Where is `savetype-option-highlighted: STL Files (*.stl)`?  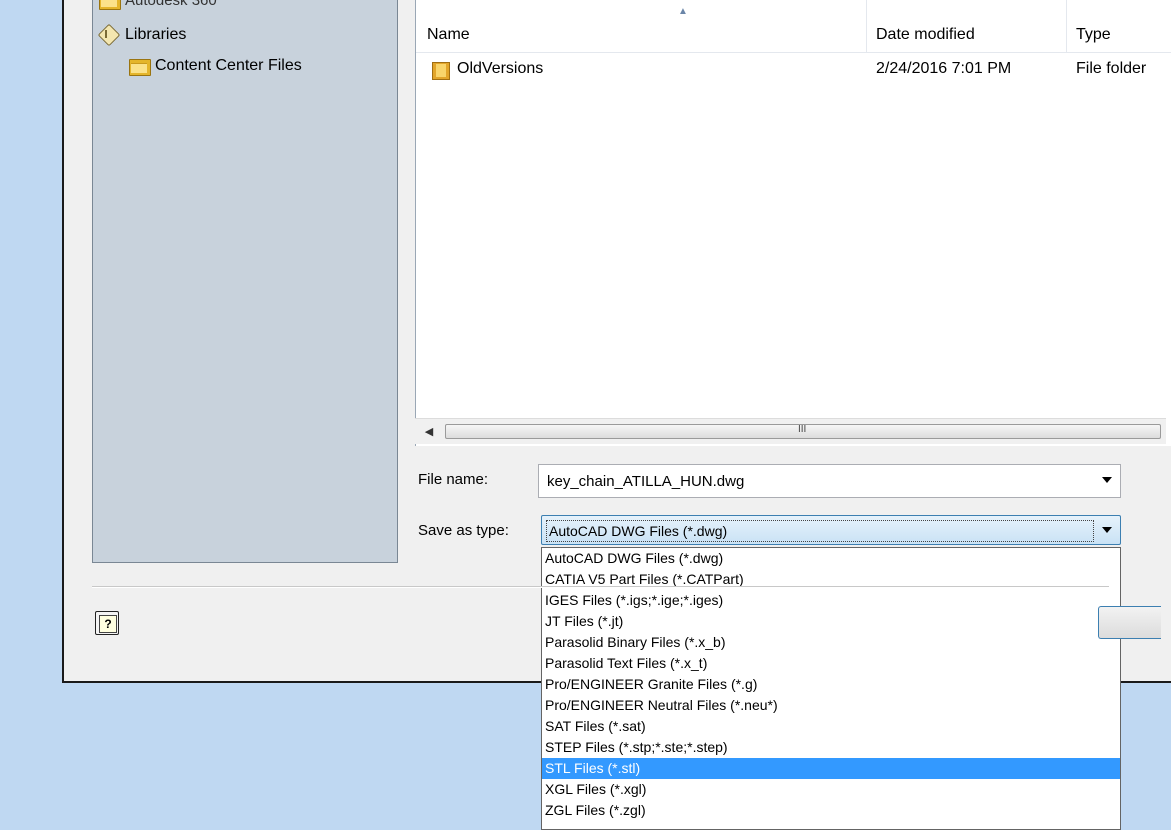 savetype-option-highlighted: STL Files (*.stl) is located at coordinates (831, 768).